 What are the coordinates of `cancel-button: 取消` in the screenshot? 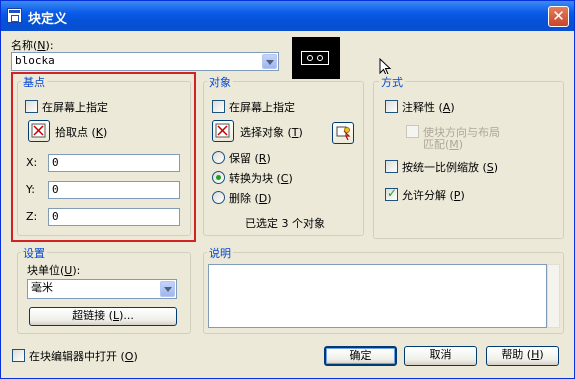 It's located at (440, 356).